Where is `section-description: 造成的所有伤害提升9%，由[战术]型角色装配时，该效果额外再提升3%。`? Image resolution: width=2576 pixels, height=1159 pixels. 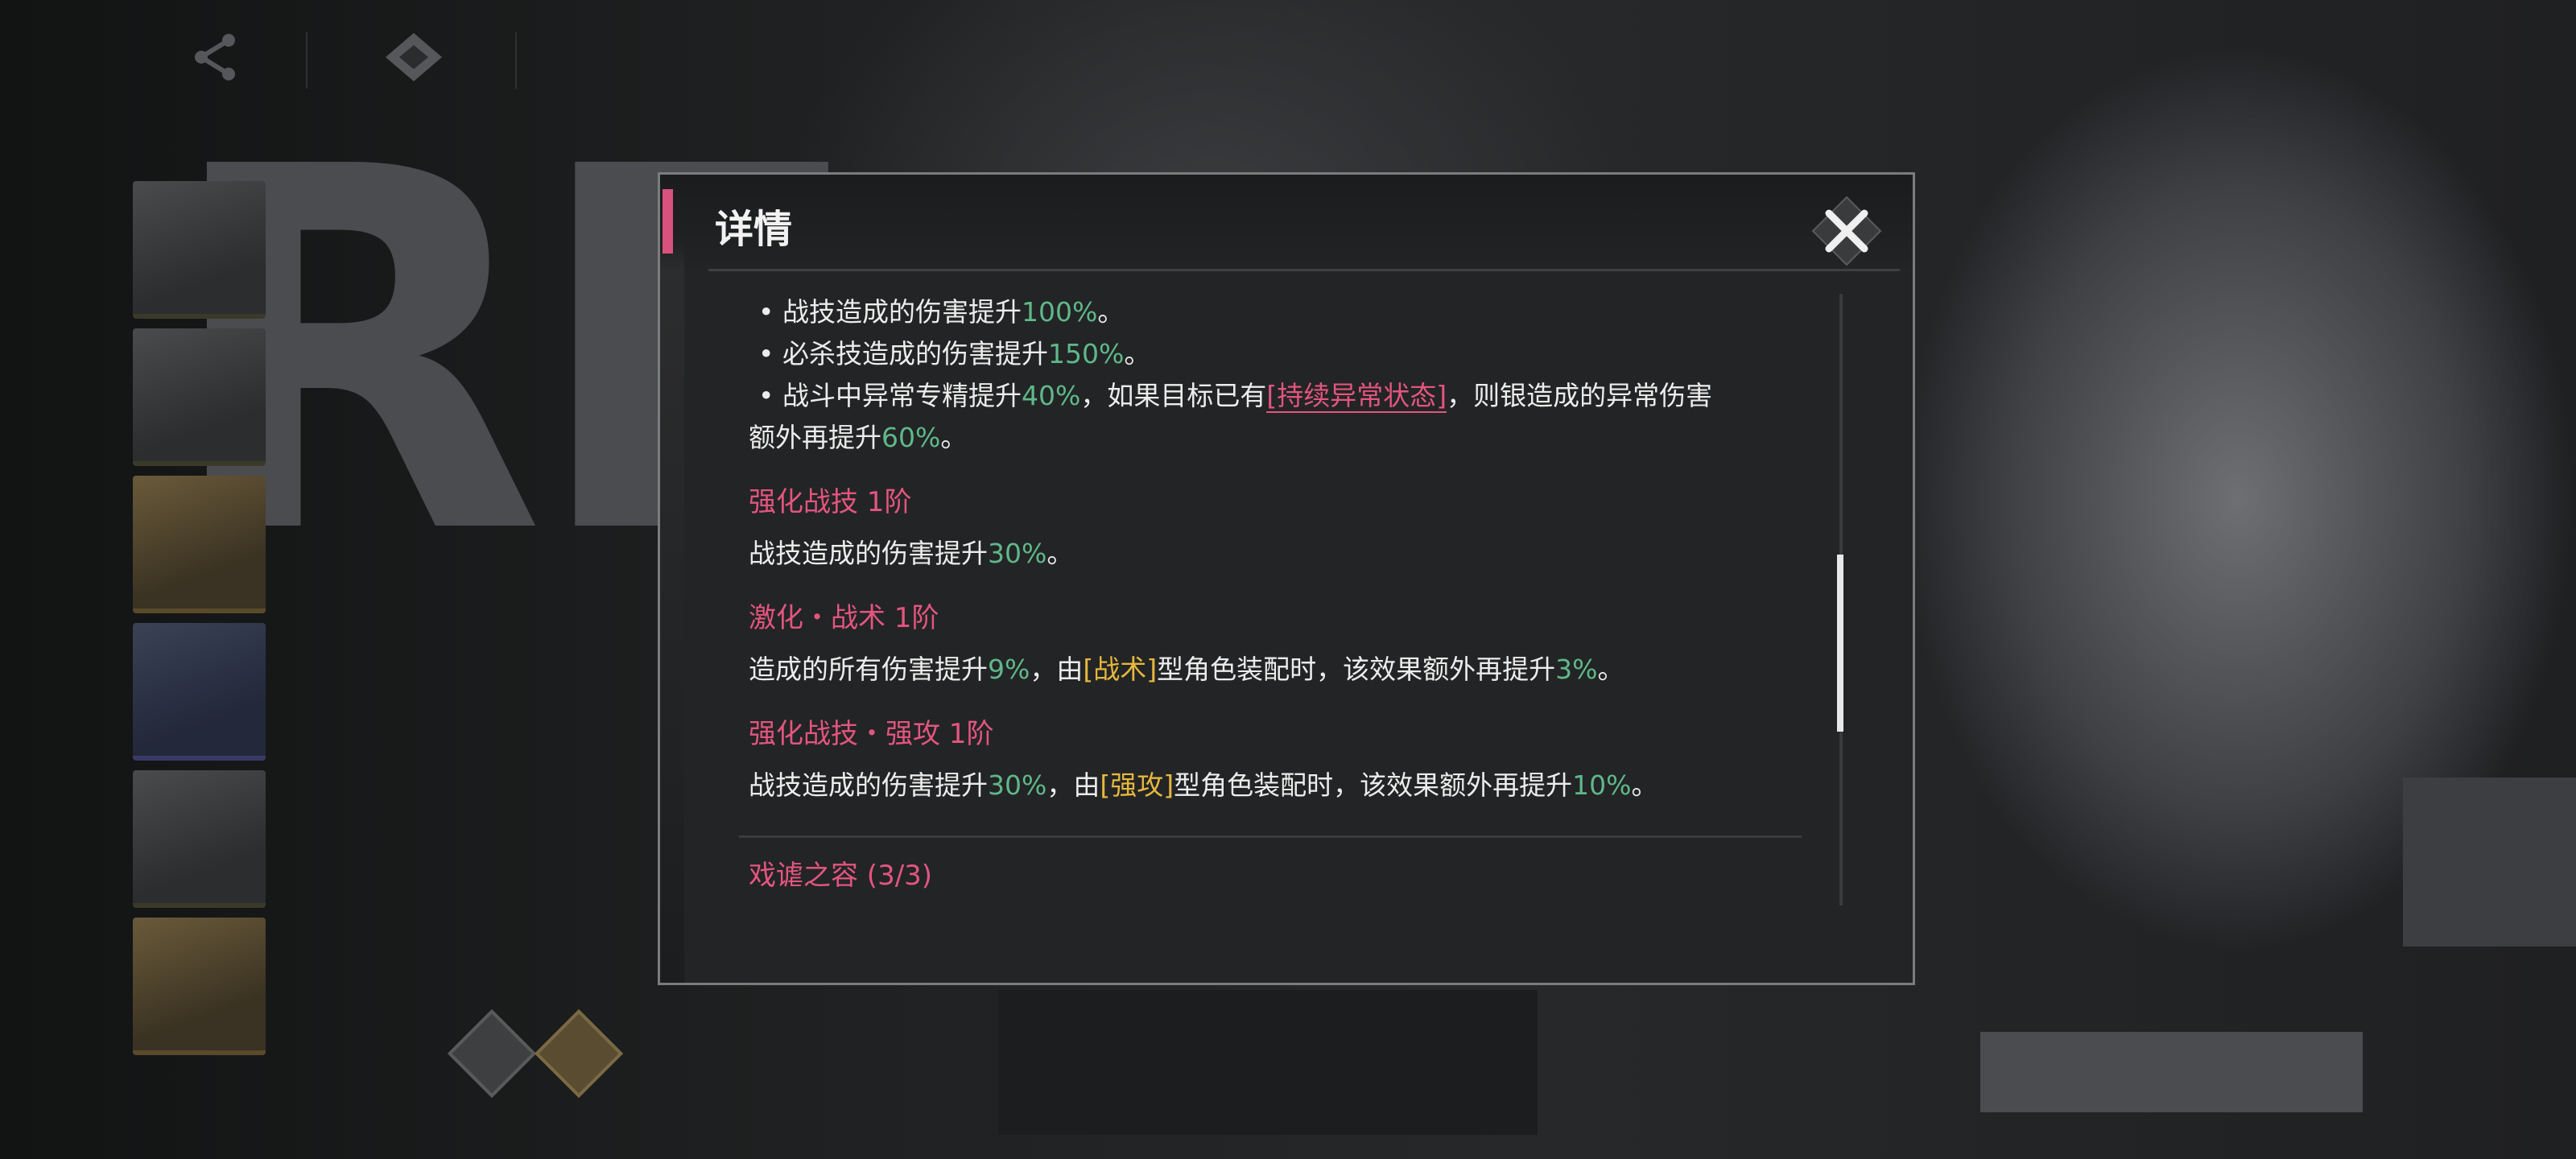
section-description: 造成的所有伤害提升9%，由[战术]型角色装配时，该效果额外再提升3%。 is located at coordinates (1186, 669).